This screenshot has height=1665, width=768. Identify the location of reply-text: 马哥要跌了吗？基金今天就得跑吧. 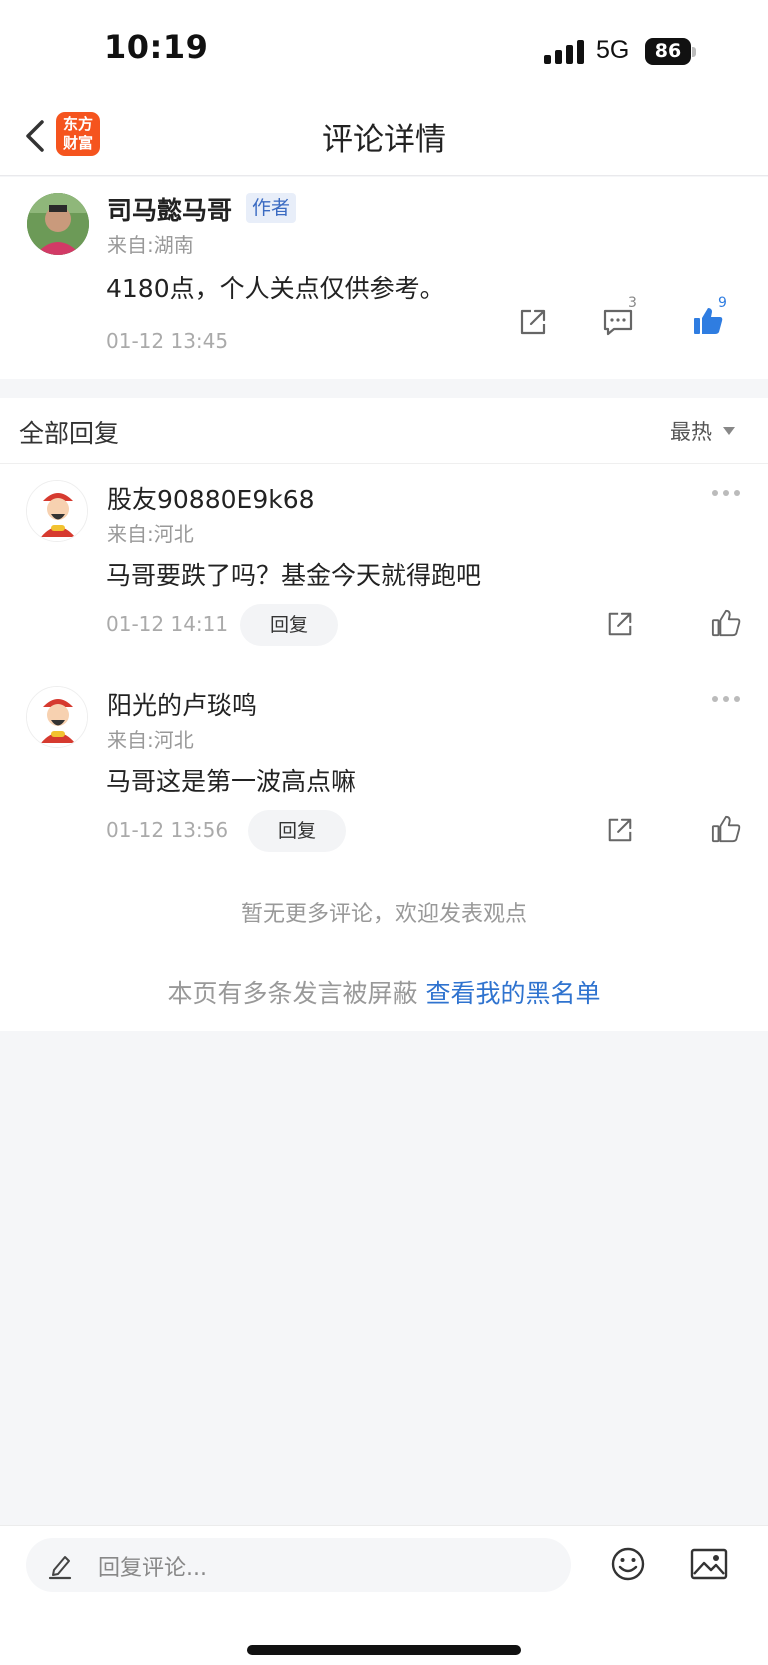
(294, 575).